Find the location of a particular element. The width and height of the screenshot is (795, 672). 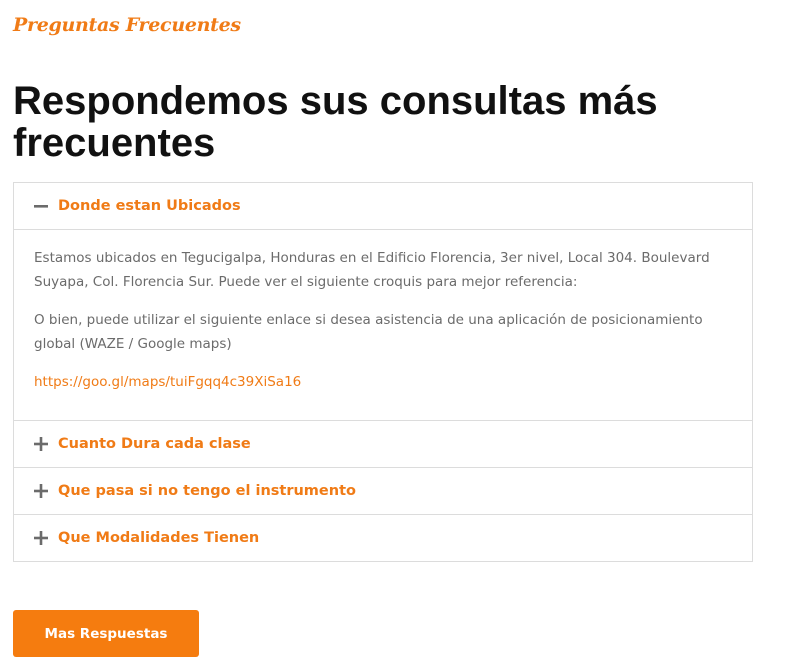

faq-item-instrument: Que pasa si no tengo el instrumento is located at coordinates (383, 491).